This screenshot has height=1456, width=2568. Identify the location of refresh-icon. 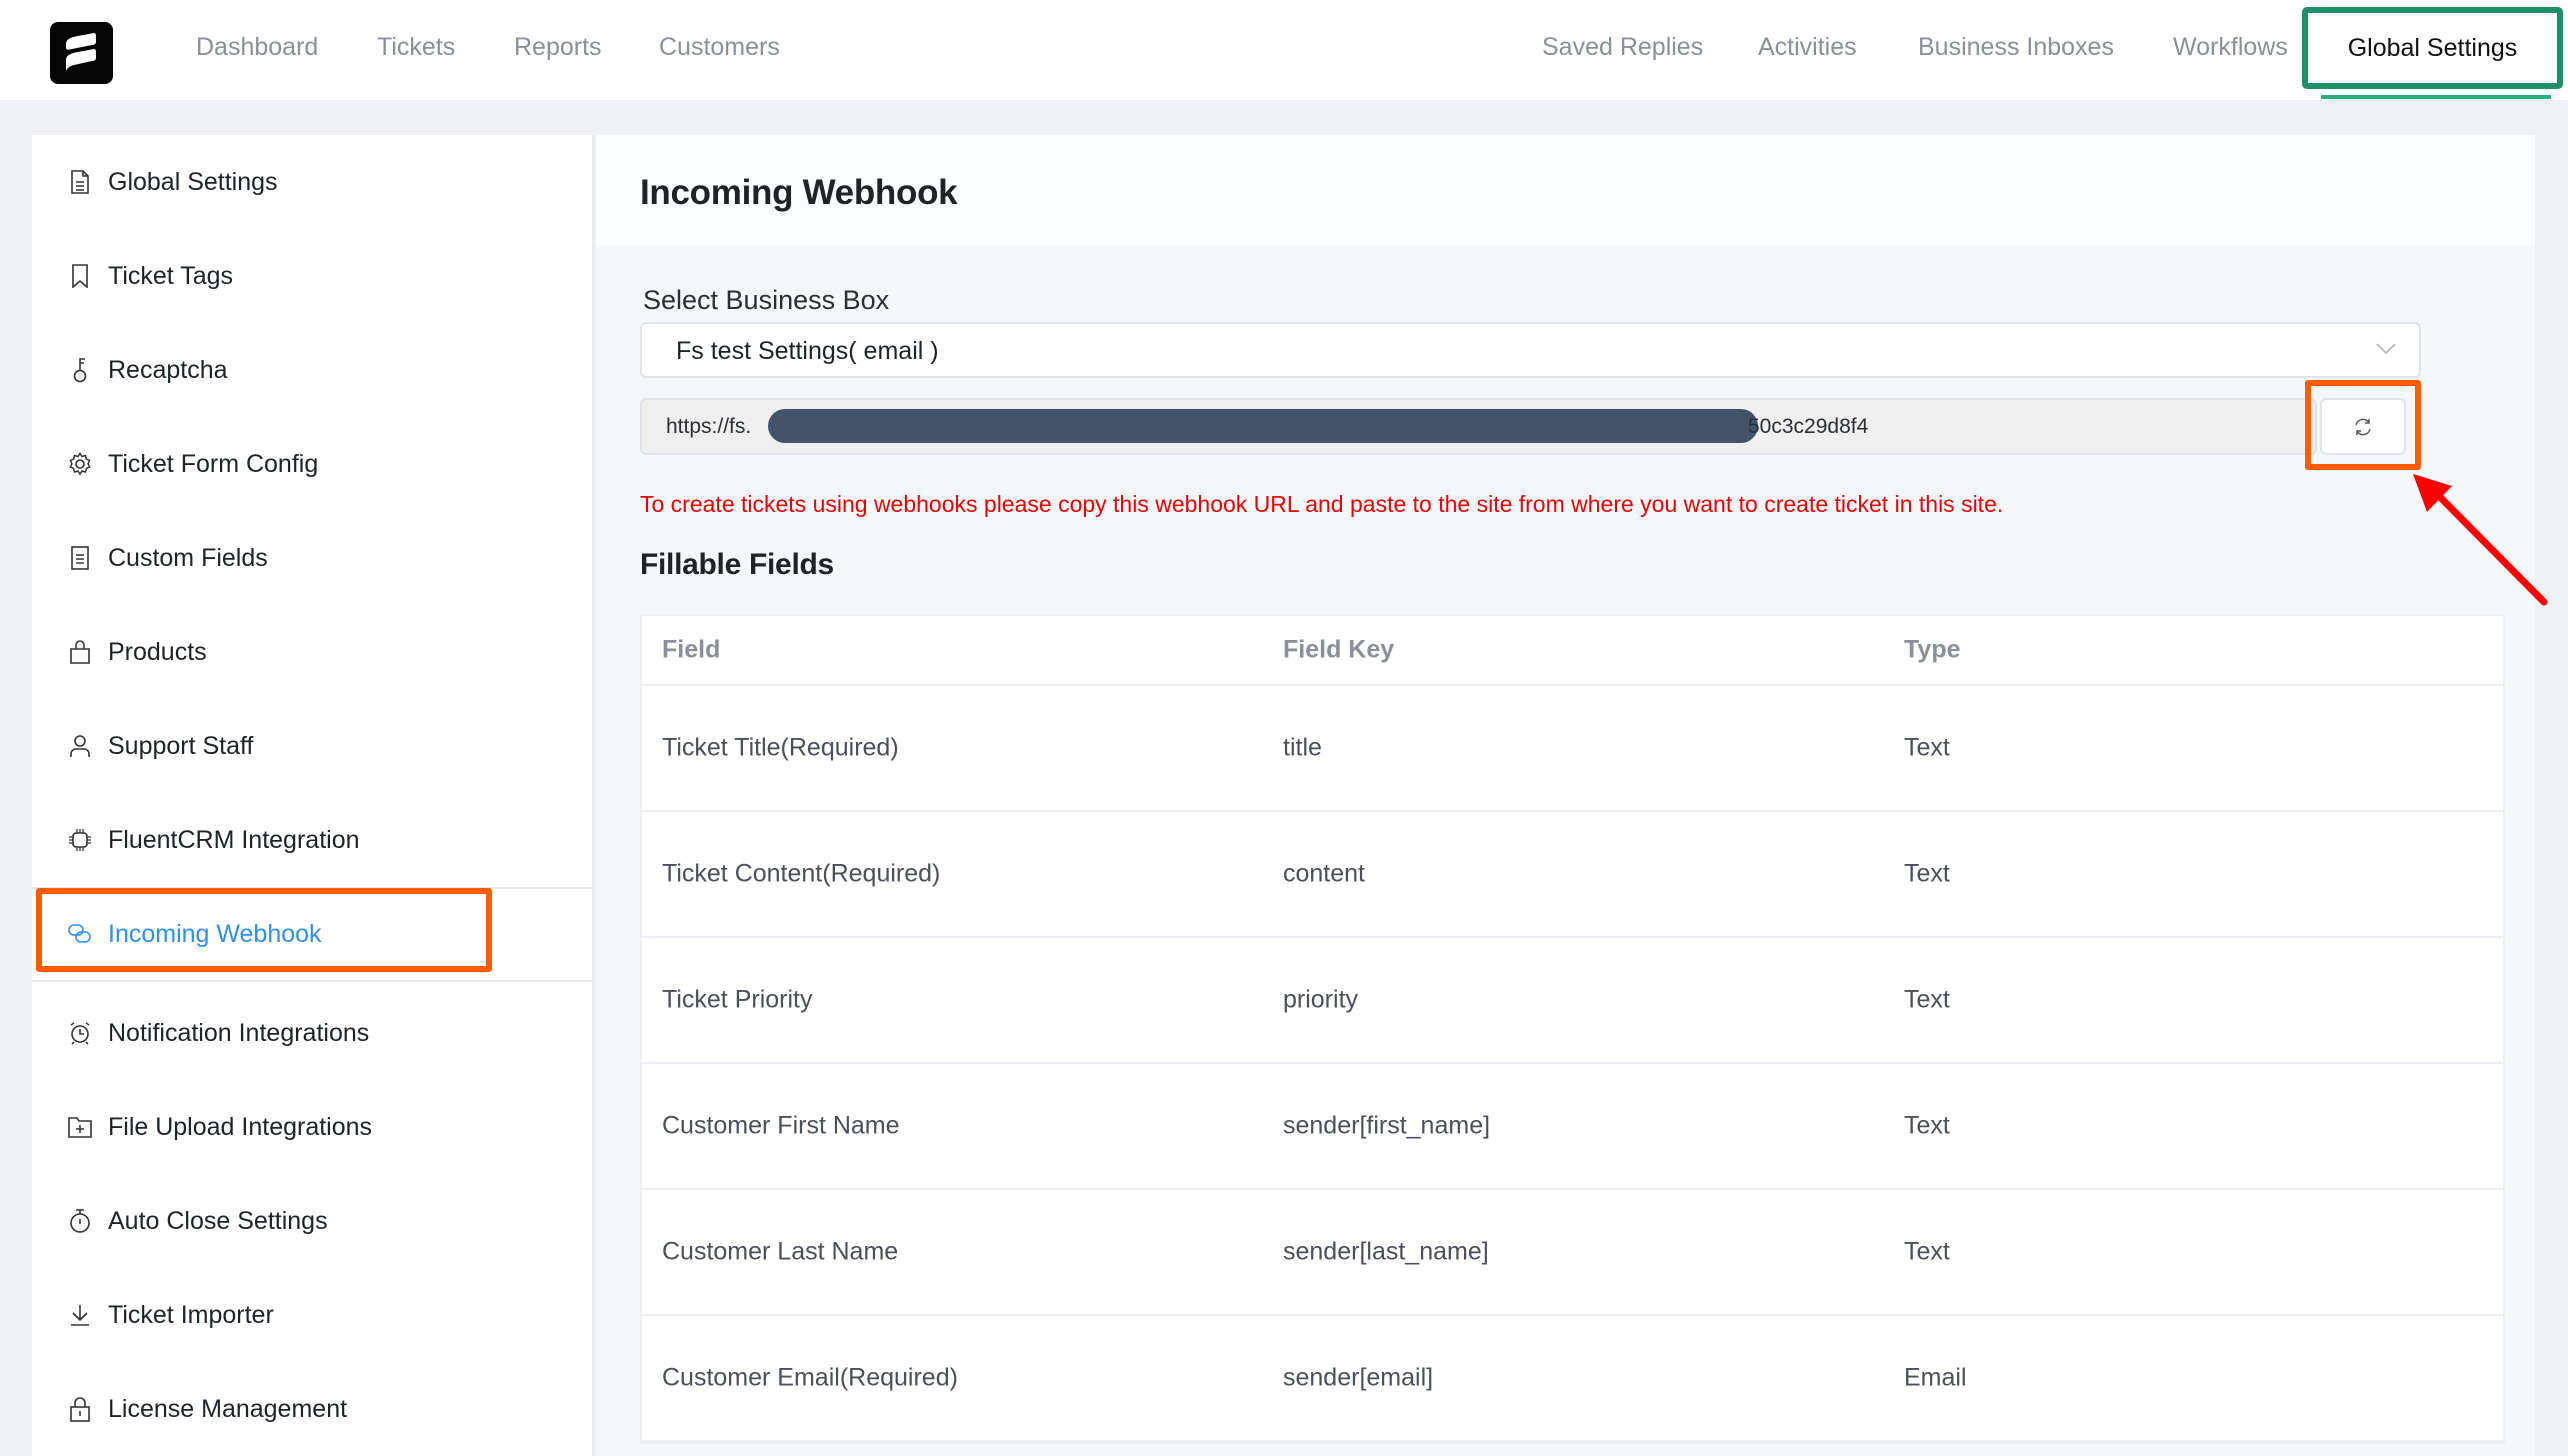
(2363, 426).